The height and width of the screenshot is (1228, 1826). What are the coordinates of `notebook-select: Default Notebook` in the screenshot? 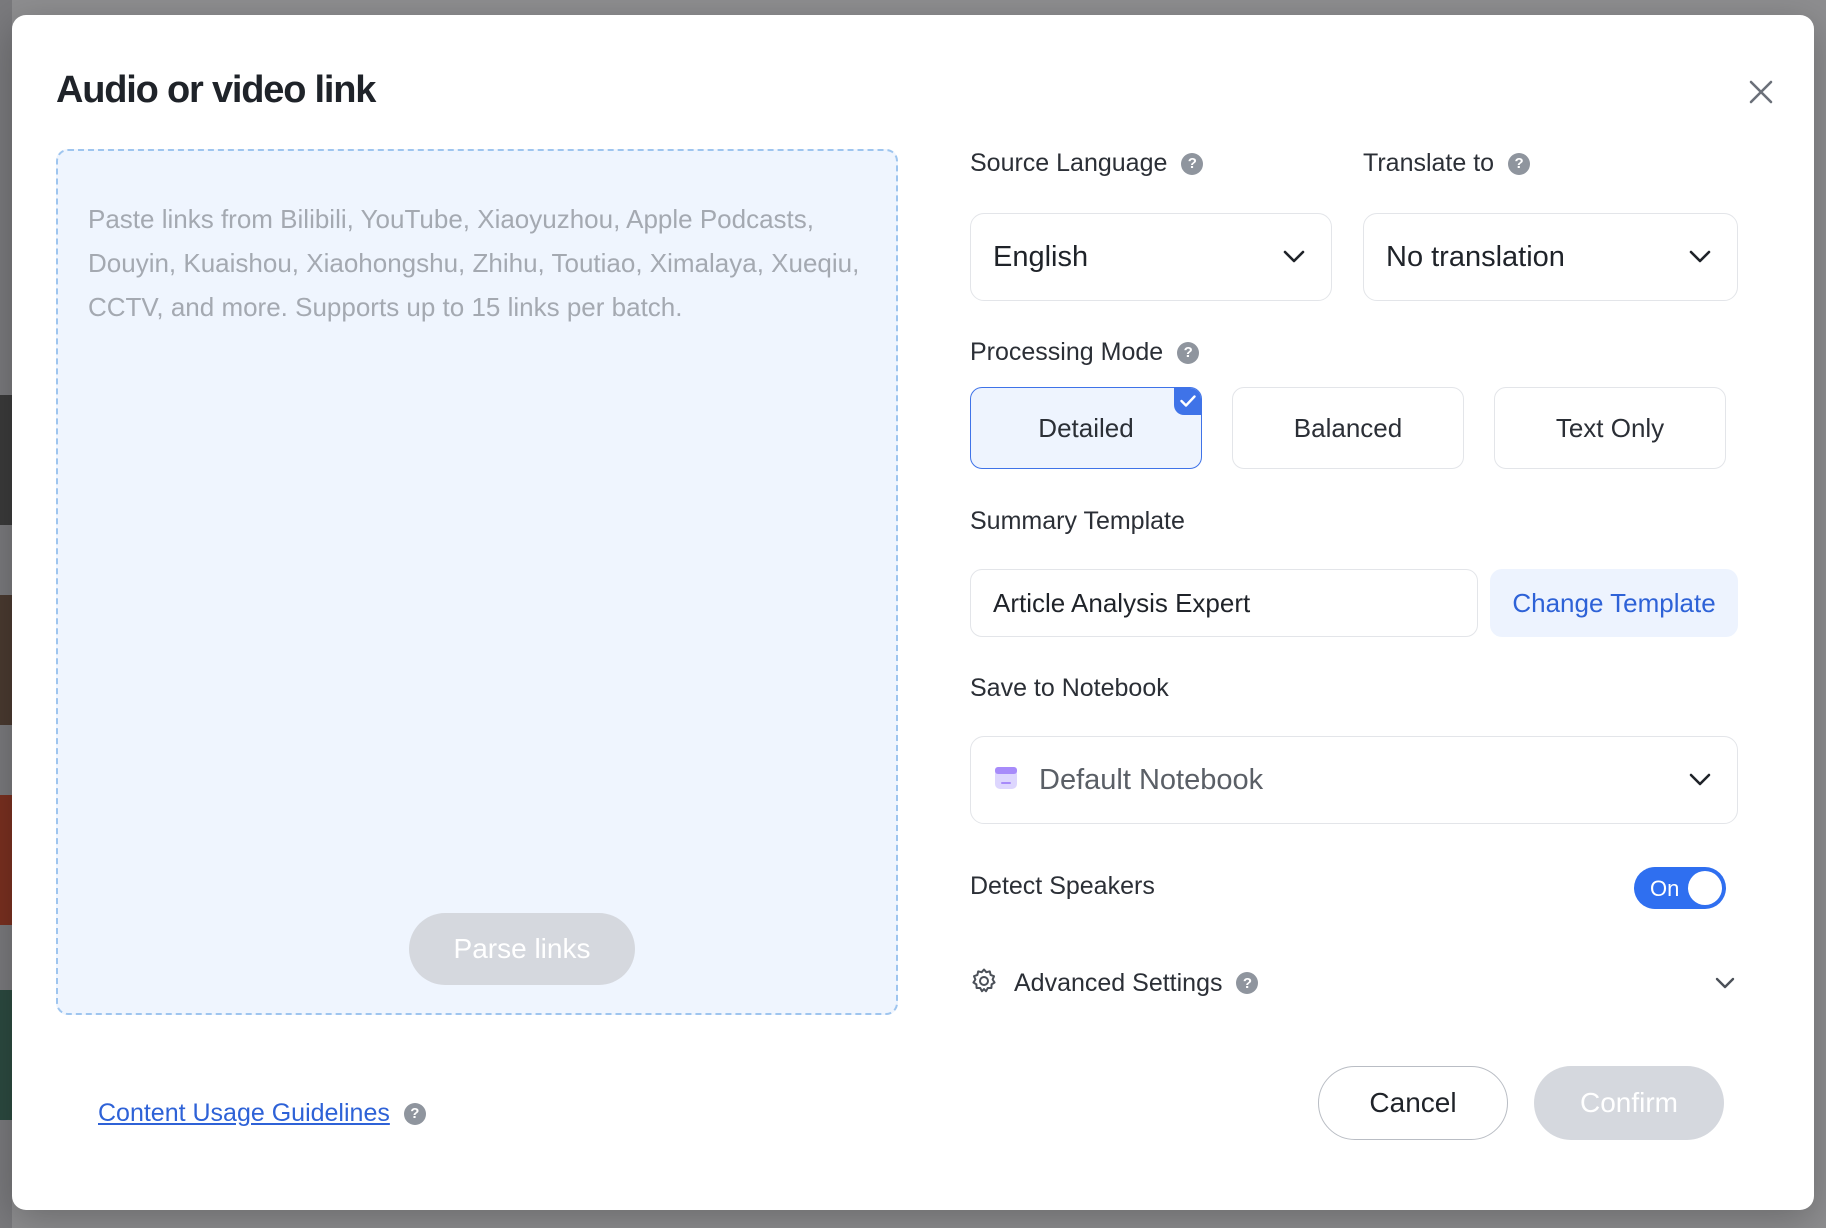 It's located at (1354, 780).